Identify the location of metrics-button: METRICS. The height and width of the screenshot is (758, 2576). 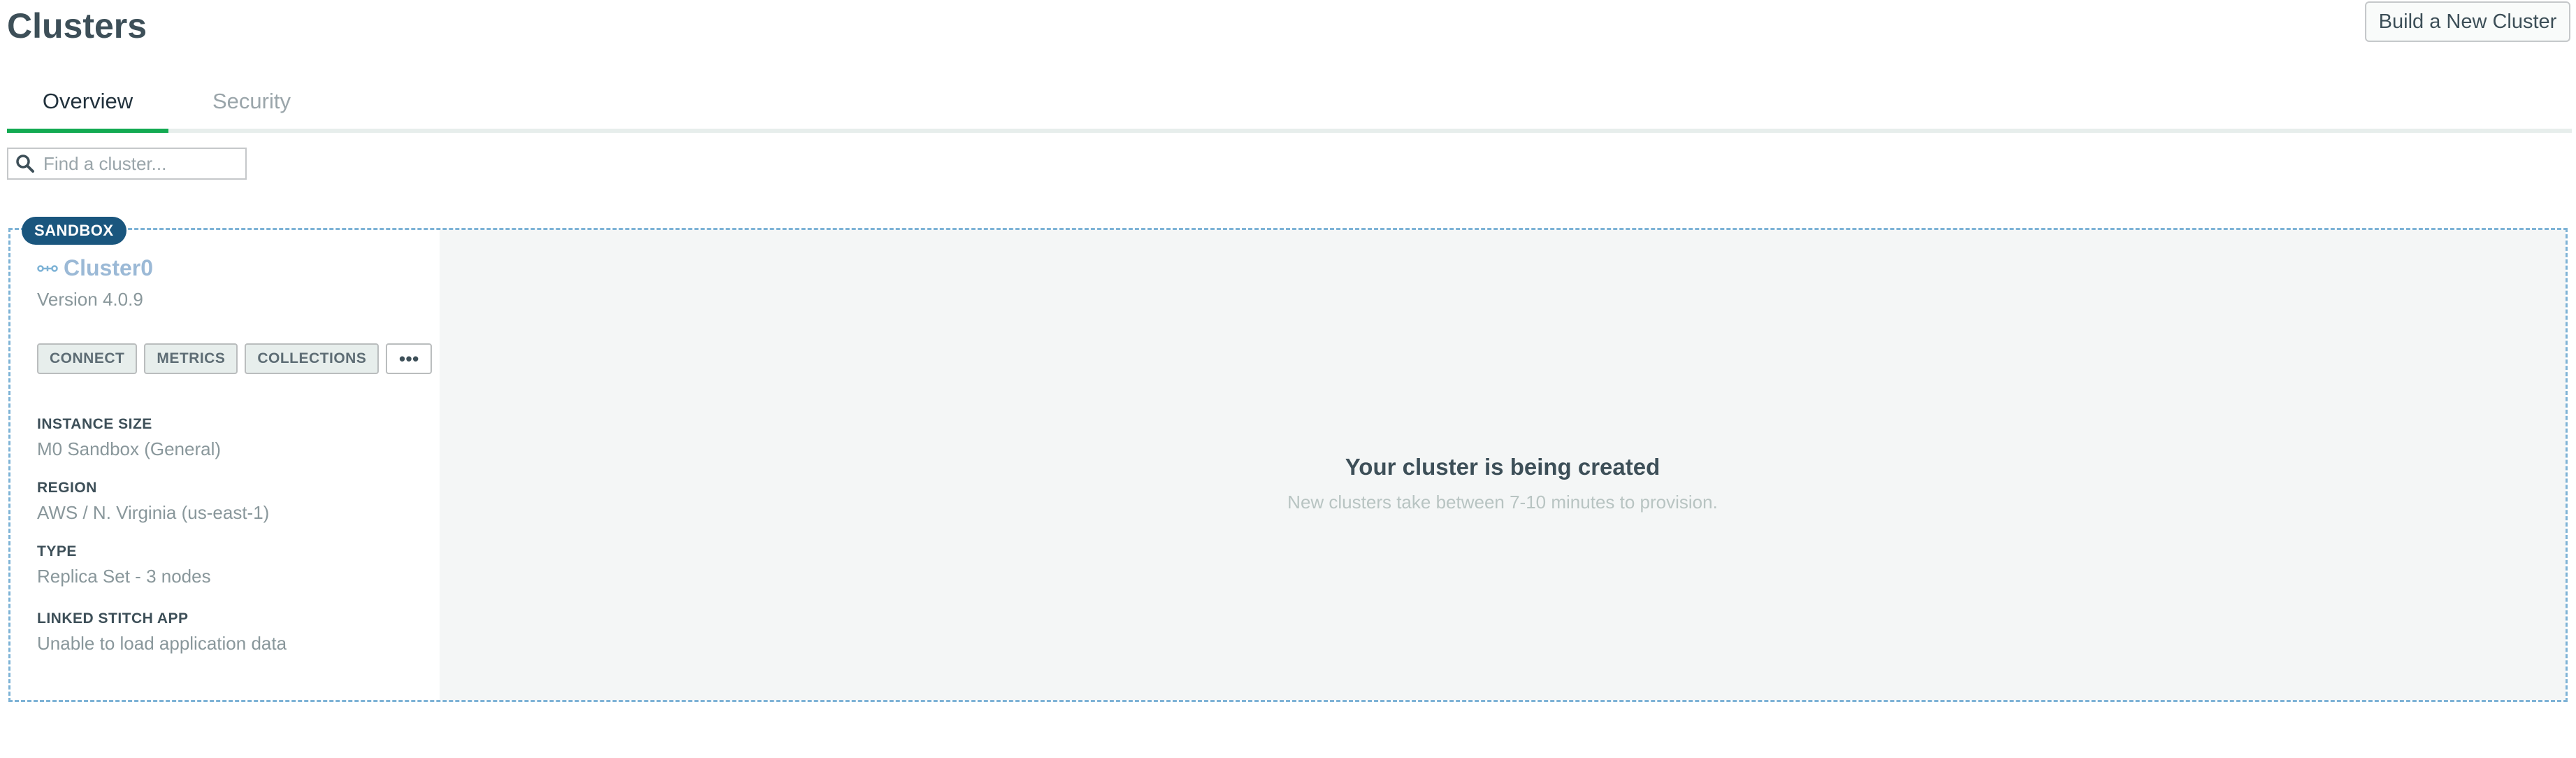
(191, 358).